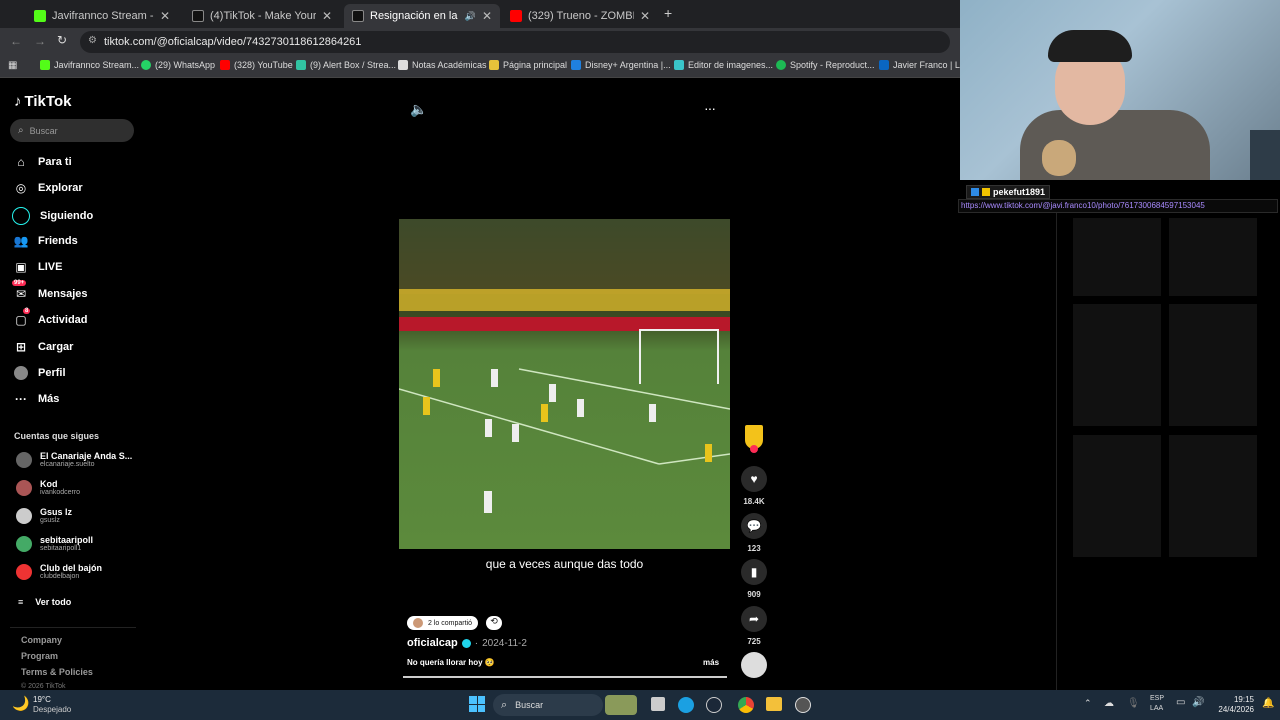 This screenshot has height=720, width=1280. What do you see at coordinates (686, 705) in the screenshot?
I see `edge-icon` at bounding box center [686, 705].